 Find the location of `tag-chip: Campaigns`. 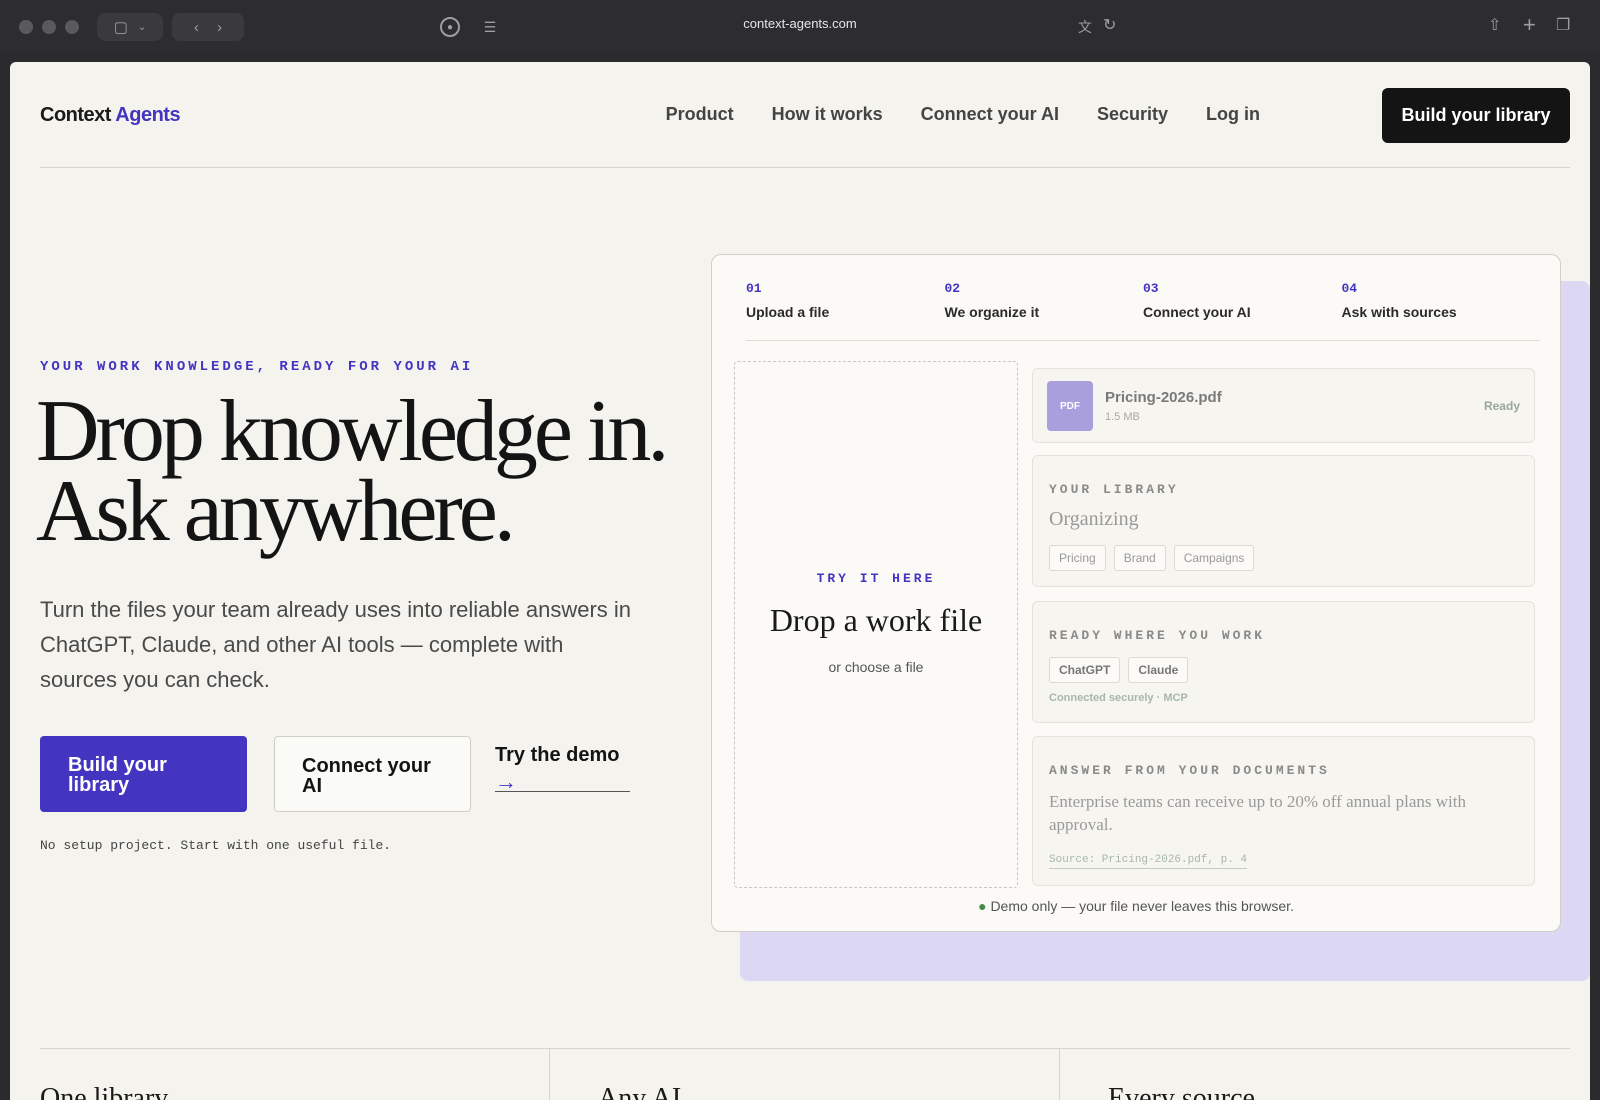

tag-chip: Campaigns is located at coordinates (1214, 558).